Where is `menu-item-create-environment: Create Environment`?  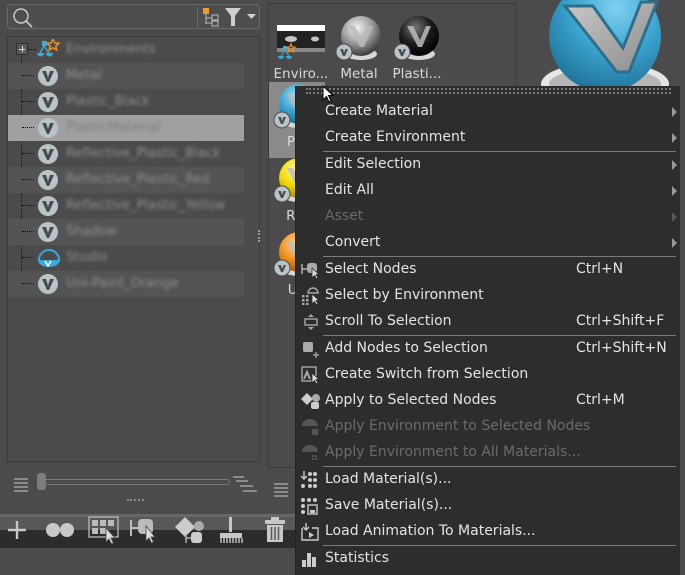 menu-item-create-environment: Create Environment is located at coordinates (488, 138).